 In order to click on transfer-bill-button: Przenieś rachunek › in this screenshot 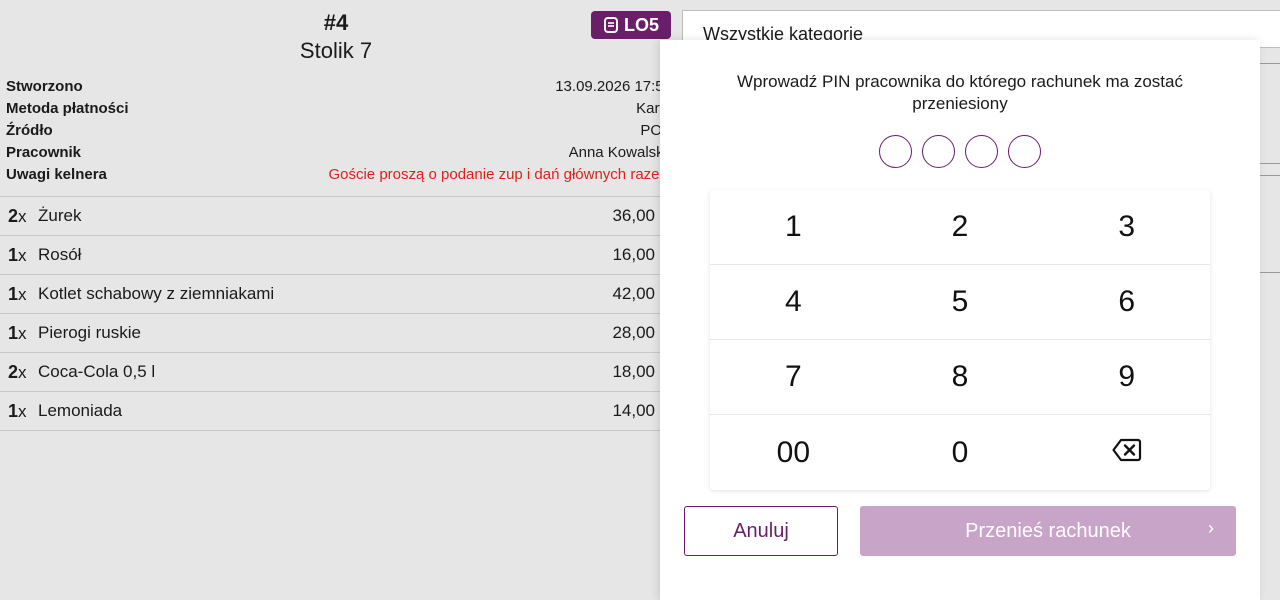, I will do `click(1048, 531)`.